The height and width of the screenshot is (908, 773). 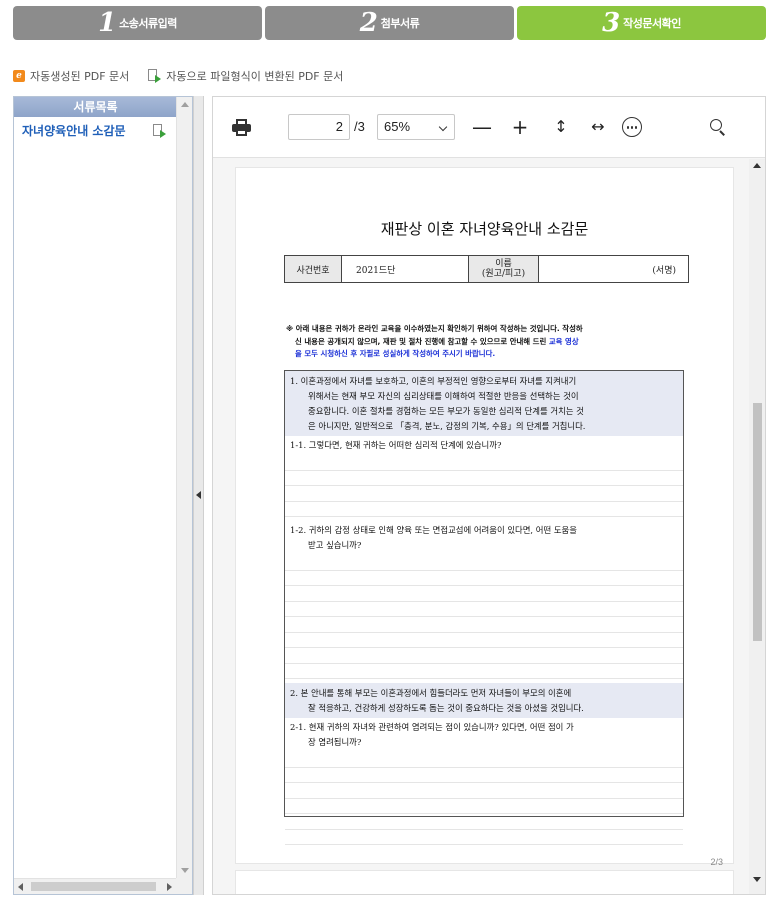 What do you see at coordinates (652, 23) in the screenshot?
I see `step-3-label: 작성문서확인` at bounding box center [652, 23].